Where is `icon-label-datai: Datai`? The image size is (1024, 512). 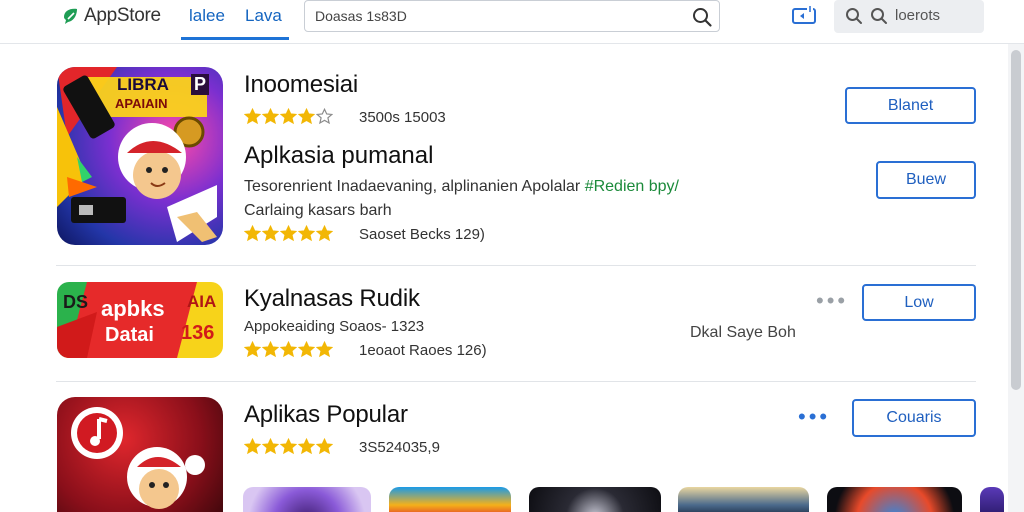
icon-label-datai: Datai is located at coordinates (129, 335).